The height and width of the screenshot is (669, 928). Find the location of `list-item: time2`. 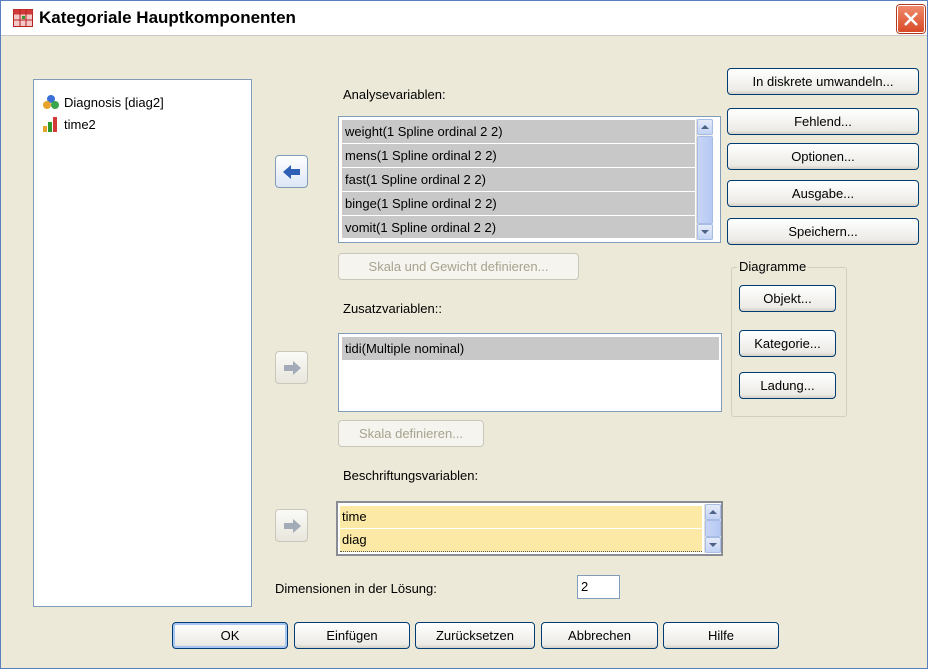

list-item: time2 is located at coordinates (69, 124).